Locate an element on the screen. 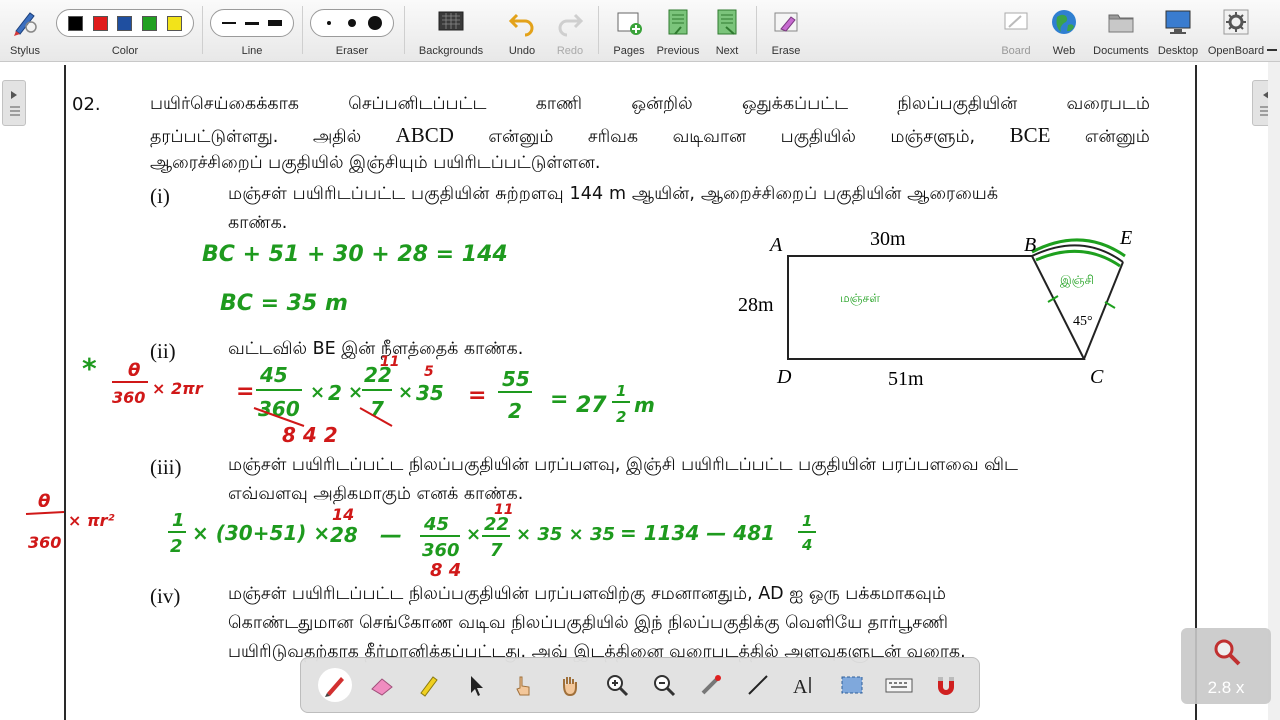  next-button: Next is located at coordinates (727, 31).